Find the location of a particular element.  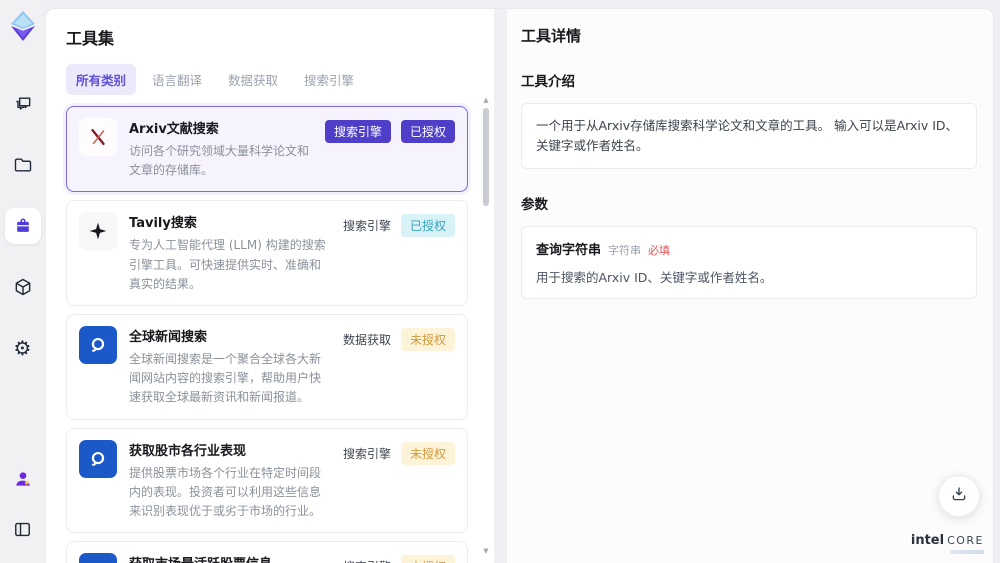

brand-primary-text: intel is located at coordinates (927, 540).